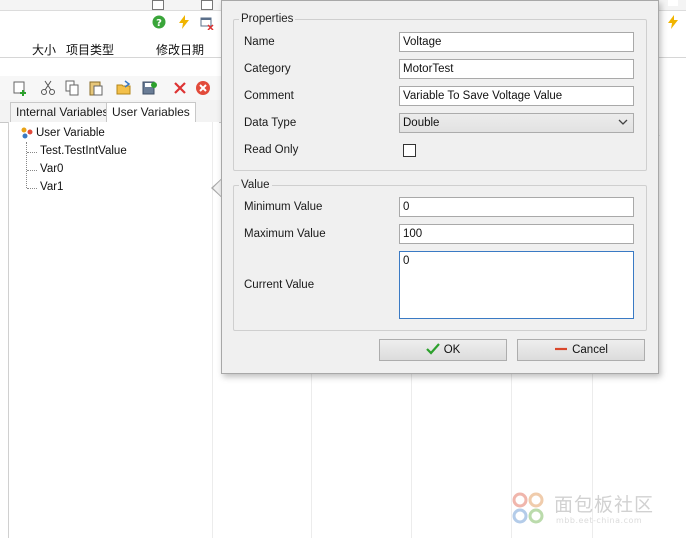 This screenshot has width=686, height=538. What do you see at coordinates (623, 122) in the screenshot?
I see `chevron-down-icon` at bounding box center [623, 122].